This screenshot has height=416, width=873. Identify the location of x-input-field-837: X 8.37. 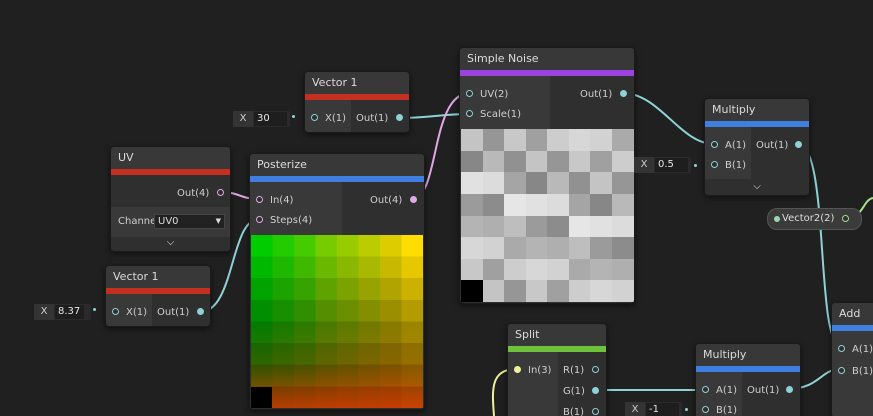
(62, 312).